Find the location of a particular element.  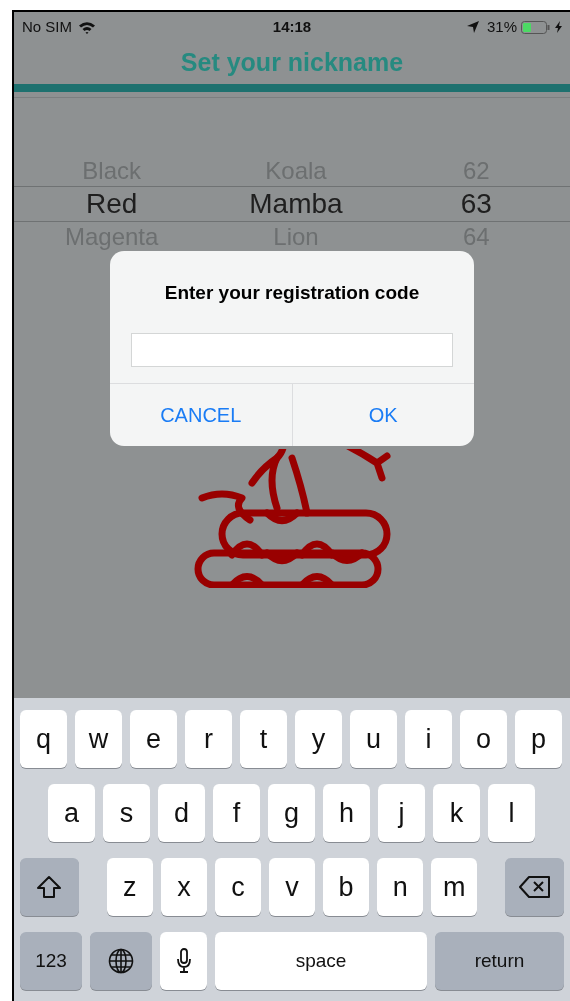

delete-key is located at coordinates (535, 887).